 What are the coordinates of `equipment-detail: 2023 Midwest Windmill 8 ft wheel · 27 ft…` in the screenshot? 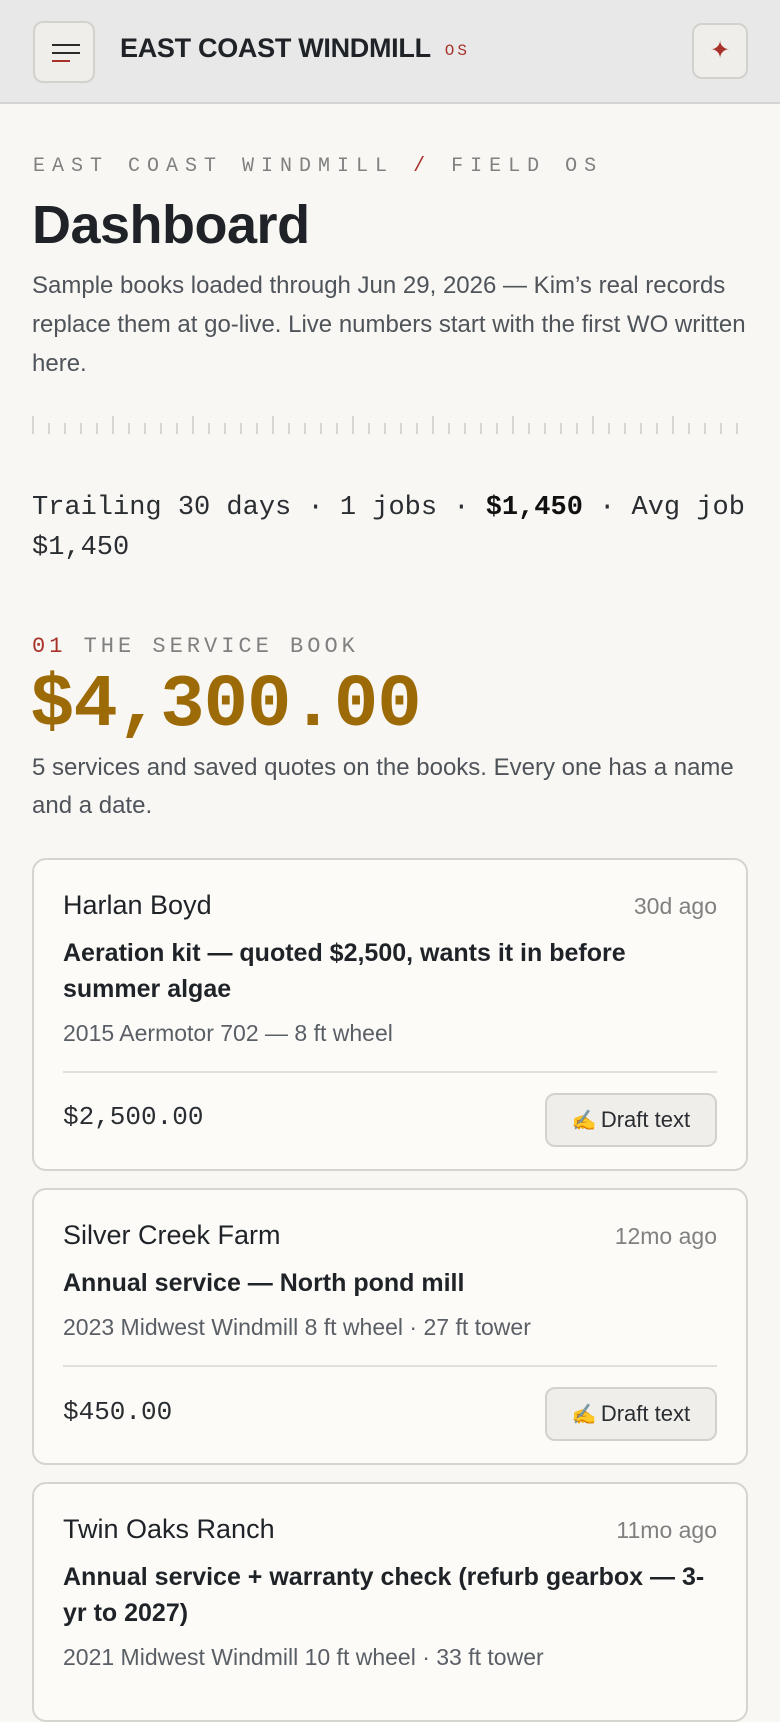 It's located at (297, 1327).